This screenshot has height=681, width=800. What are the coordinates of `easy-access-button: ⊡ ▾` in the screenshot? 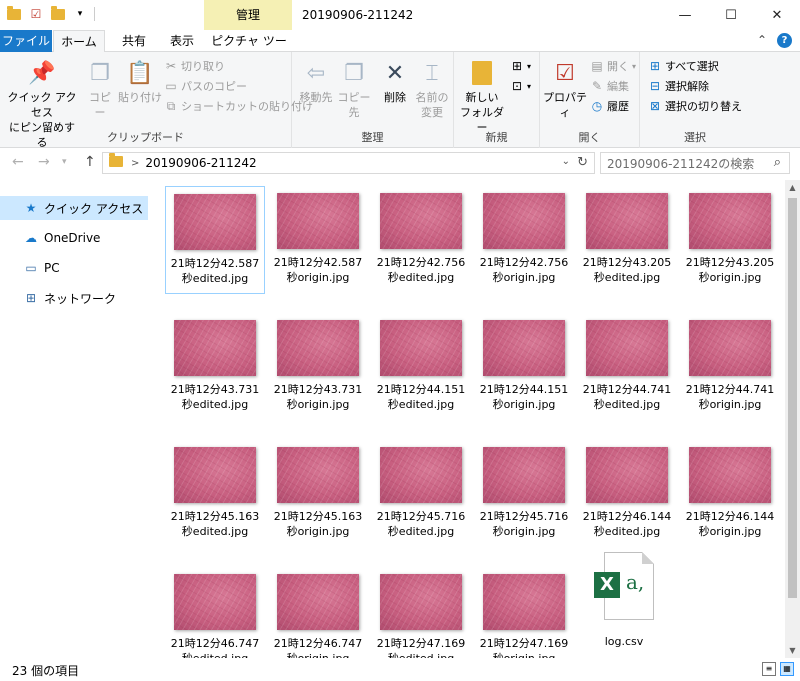 It's located at (520, 86).